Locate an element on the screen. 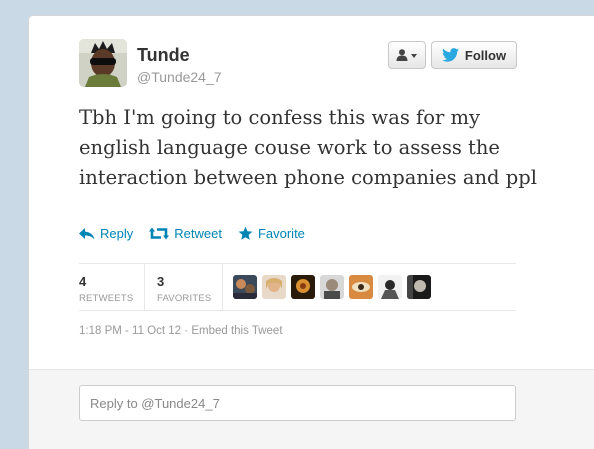 Image resolution: width=594 pixels, height=449 pixels. retweets-label: RETWEETS is located at coordinates (106, 298).